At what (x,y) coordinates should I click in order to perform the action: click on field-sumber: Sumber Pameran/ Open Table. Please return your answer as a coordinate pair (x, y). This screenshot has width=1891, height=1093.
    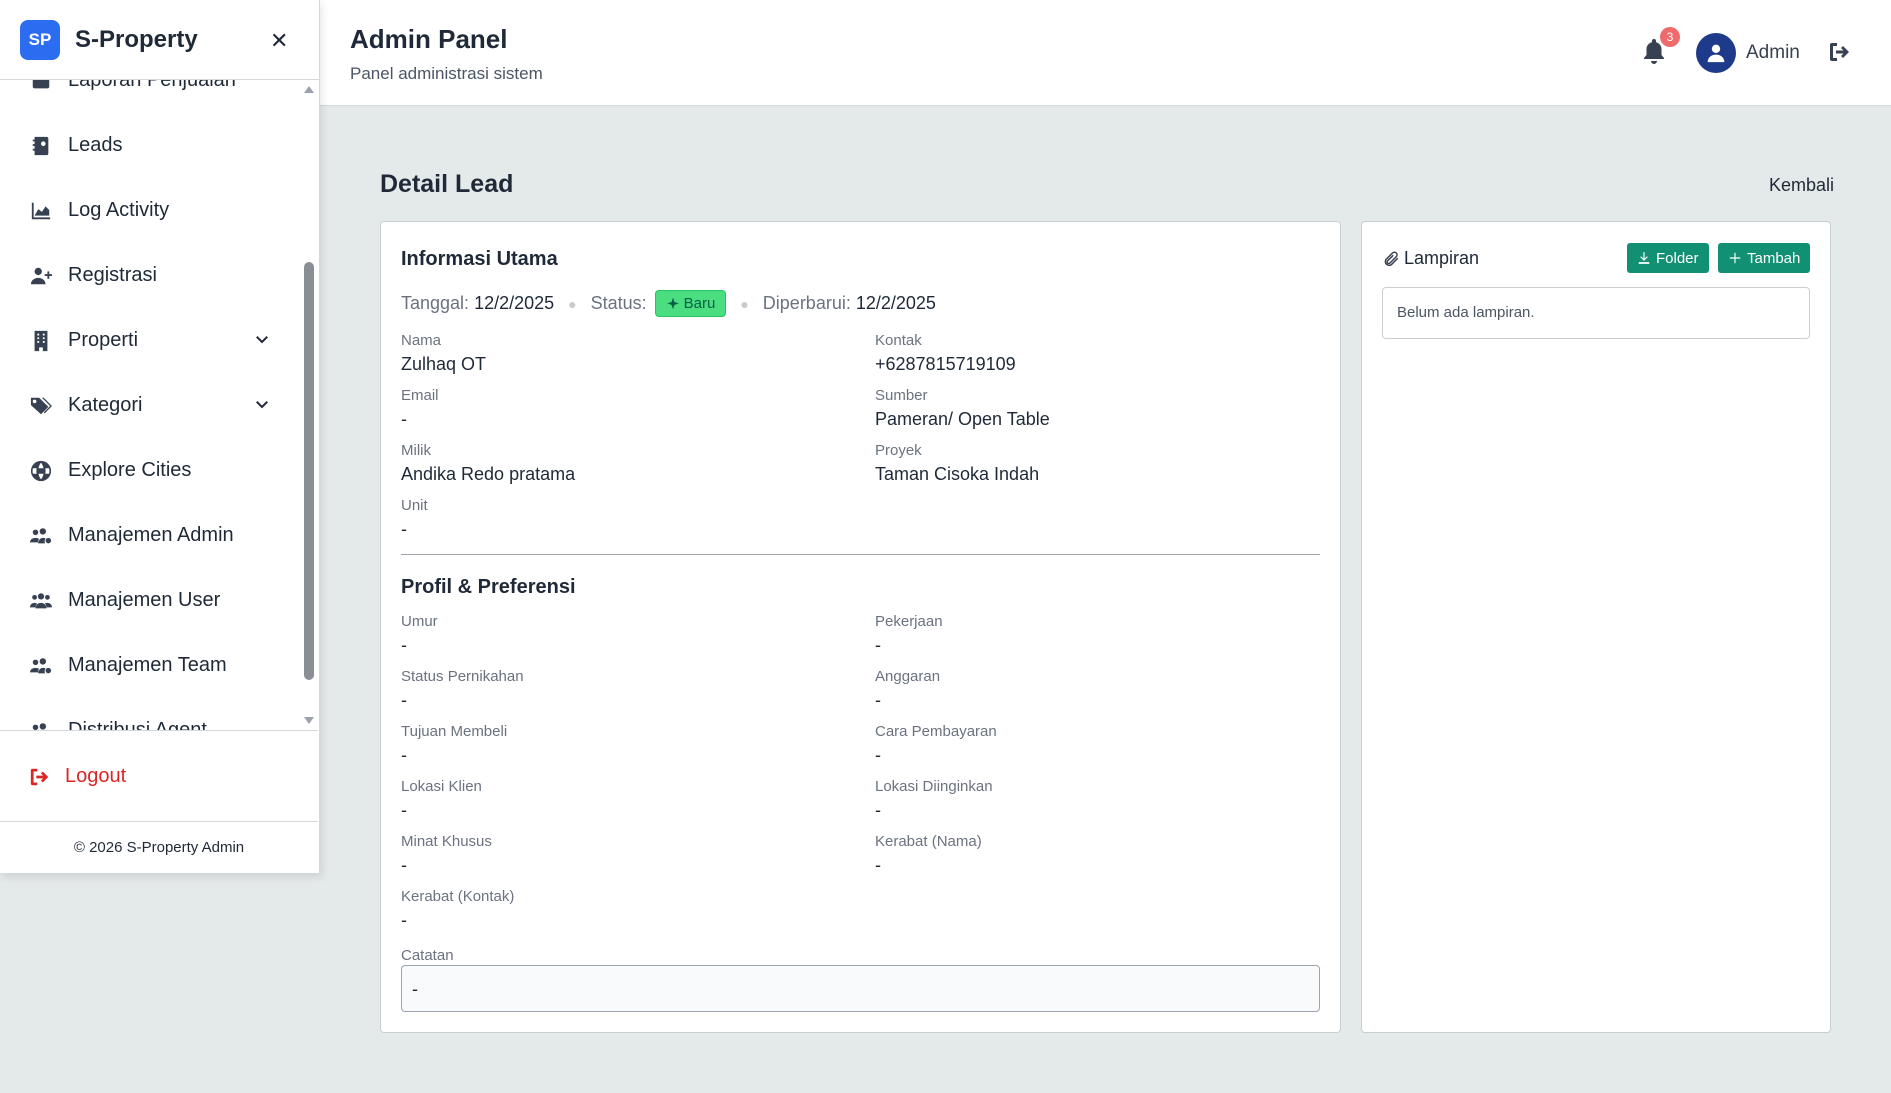
    Looking at the image, I should click on (962, 409).